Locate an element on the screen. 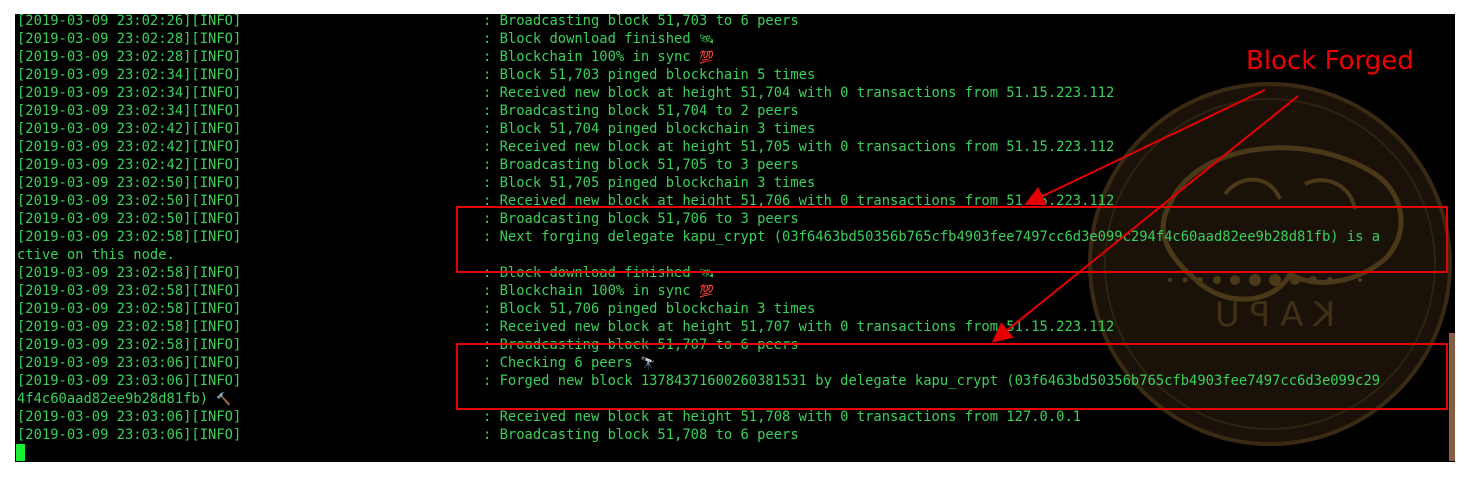 This screenshot has width=1470, height=486. log-message: : Broadcasting block 51,704 to 2 peers is located at coordinates (641, 111).